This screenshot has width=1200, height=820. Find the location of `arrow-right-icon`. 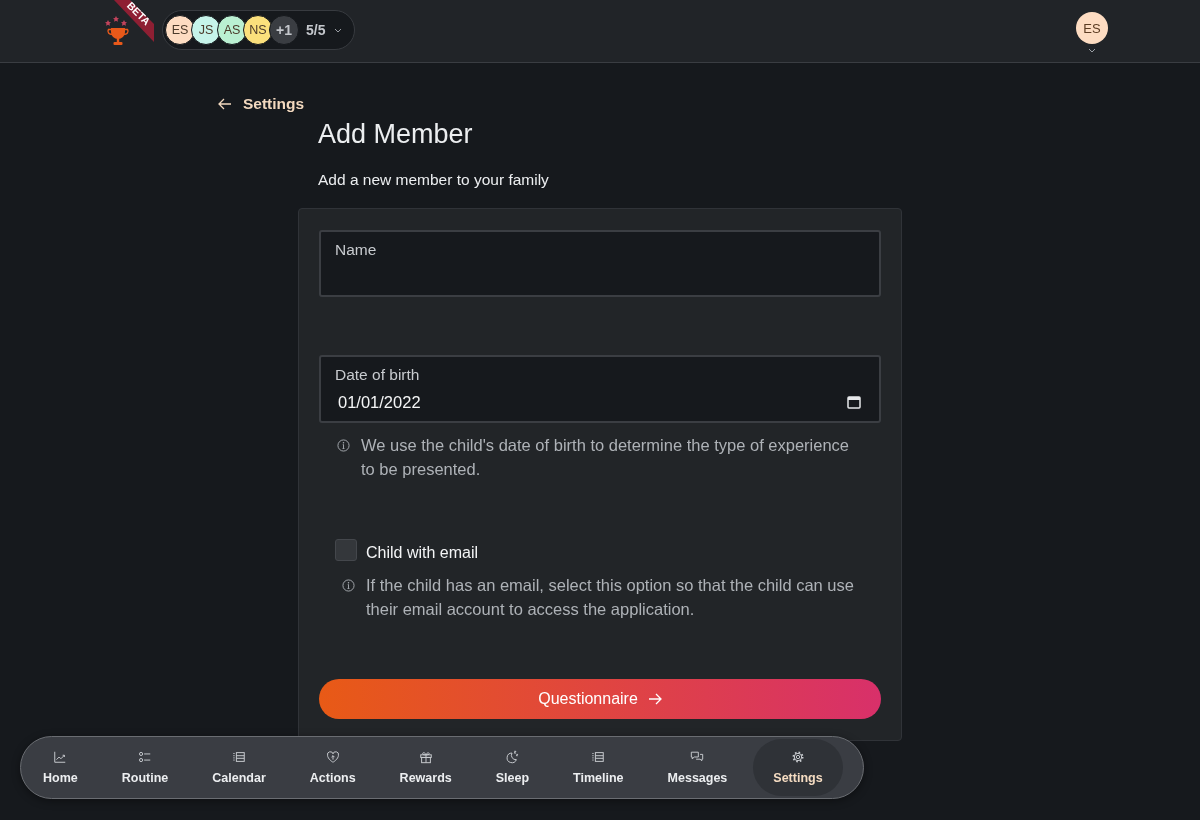

arrow-right-icon is located at coordinates (654, 699).